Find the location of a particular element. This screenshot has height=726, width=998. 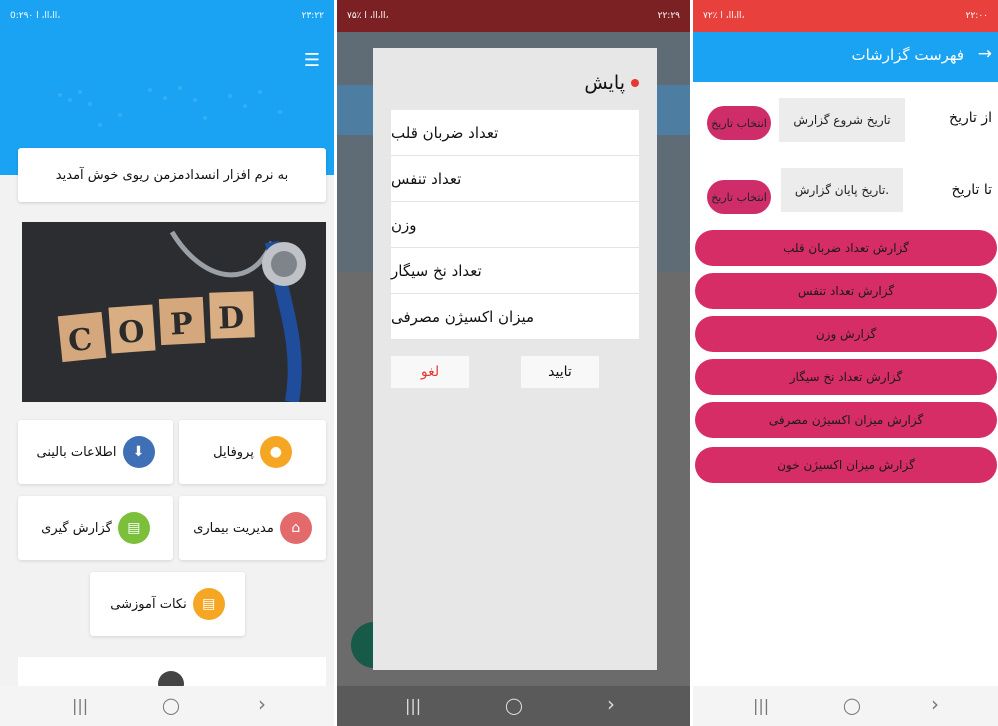

note-icon: ▤ is located at coordinates (208, 604).